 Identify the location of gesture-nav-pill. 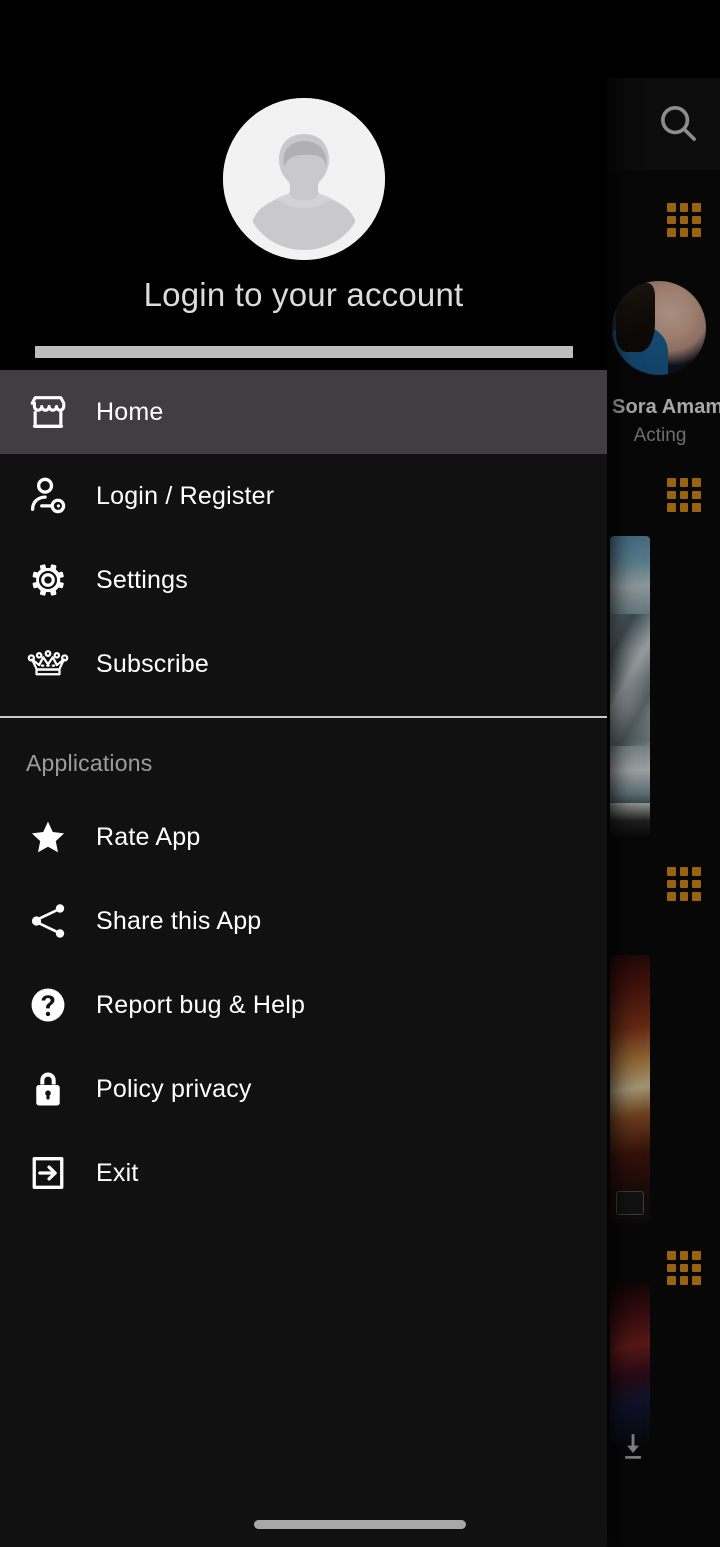
(360, 1524).